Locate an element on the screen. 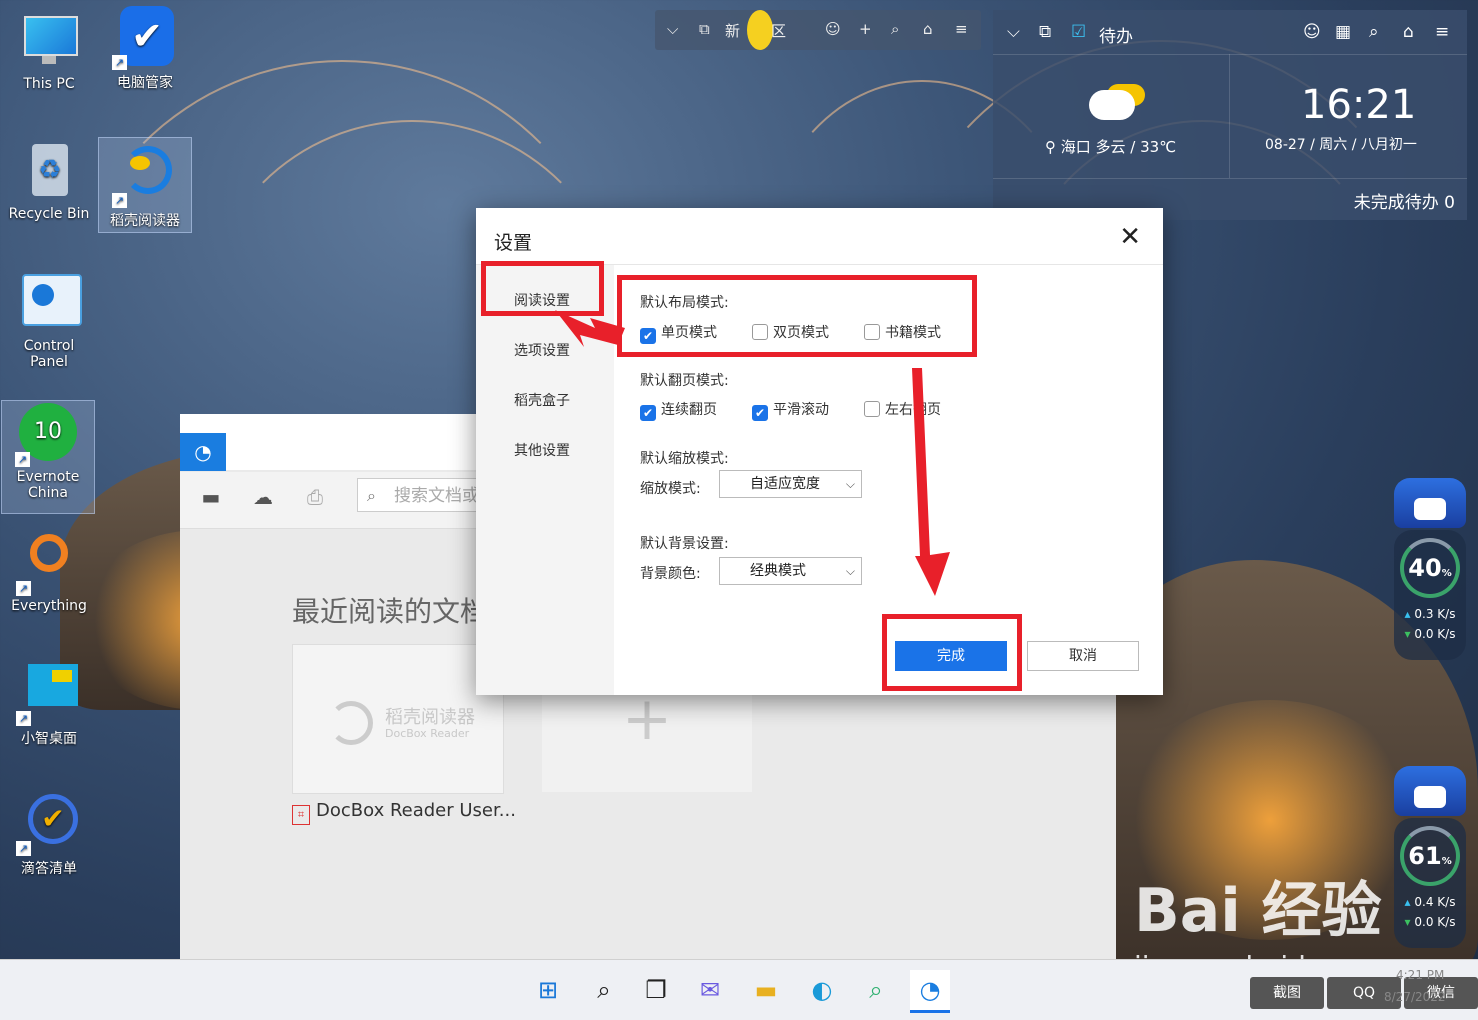 The width and height of the screenshot is (1478, 1020). download-rate: ▾ 0.0 K/s is located at coordinates (1430, 922).